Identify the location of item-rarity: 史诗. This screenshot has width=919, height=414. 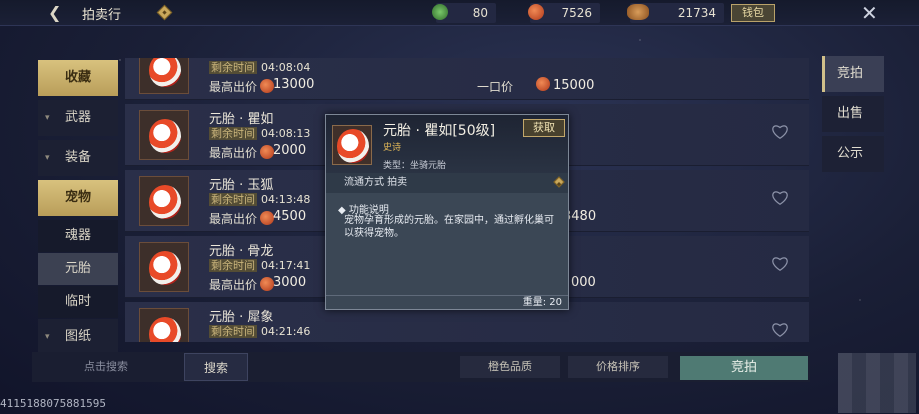
(392, 148).